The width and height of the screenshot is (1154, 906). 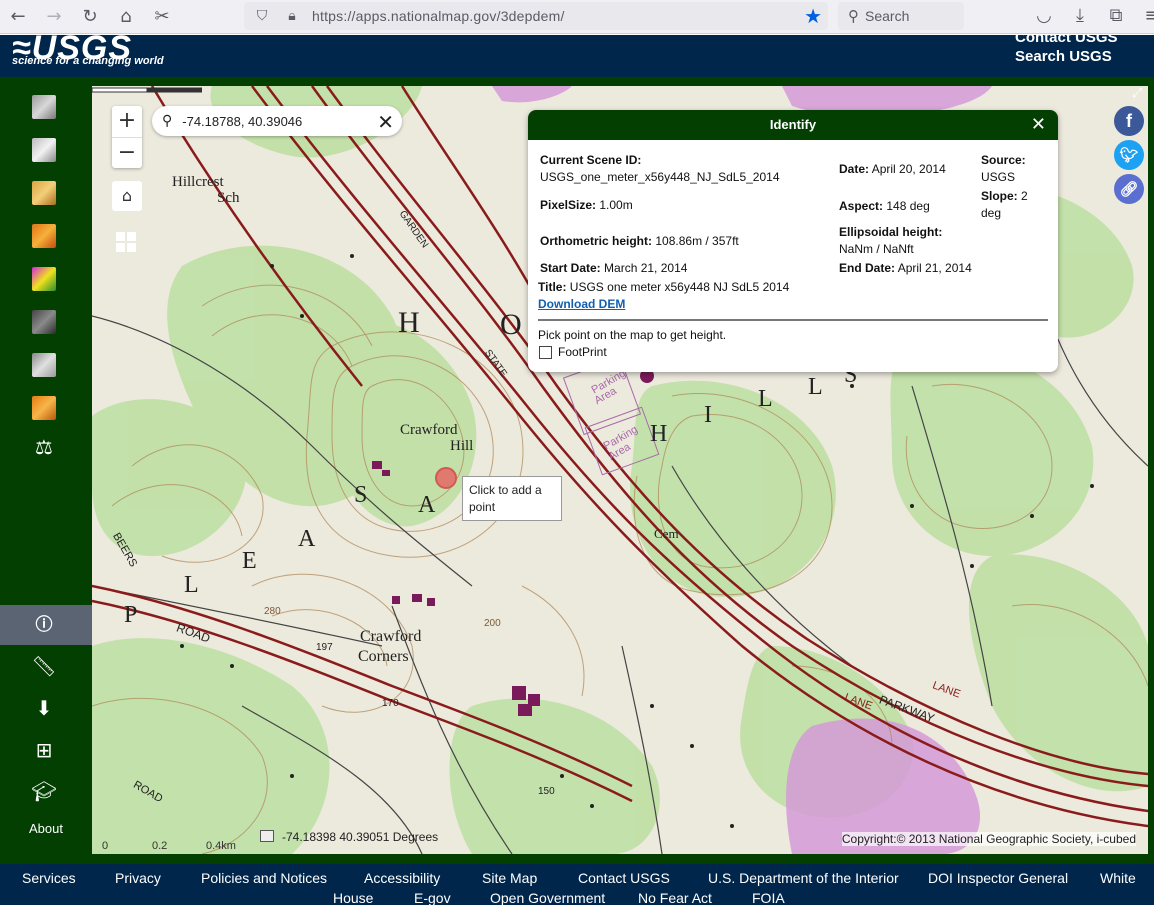 What do you see at coordinates (262, 16) in the screenshot?
I see `shield-icon: ⛉` at bounding box center [262, 16].